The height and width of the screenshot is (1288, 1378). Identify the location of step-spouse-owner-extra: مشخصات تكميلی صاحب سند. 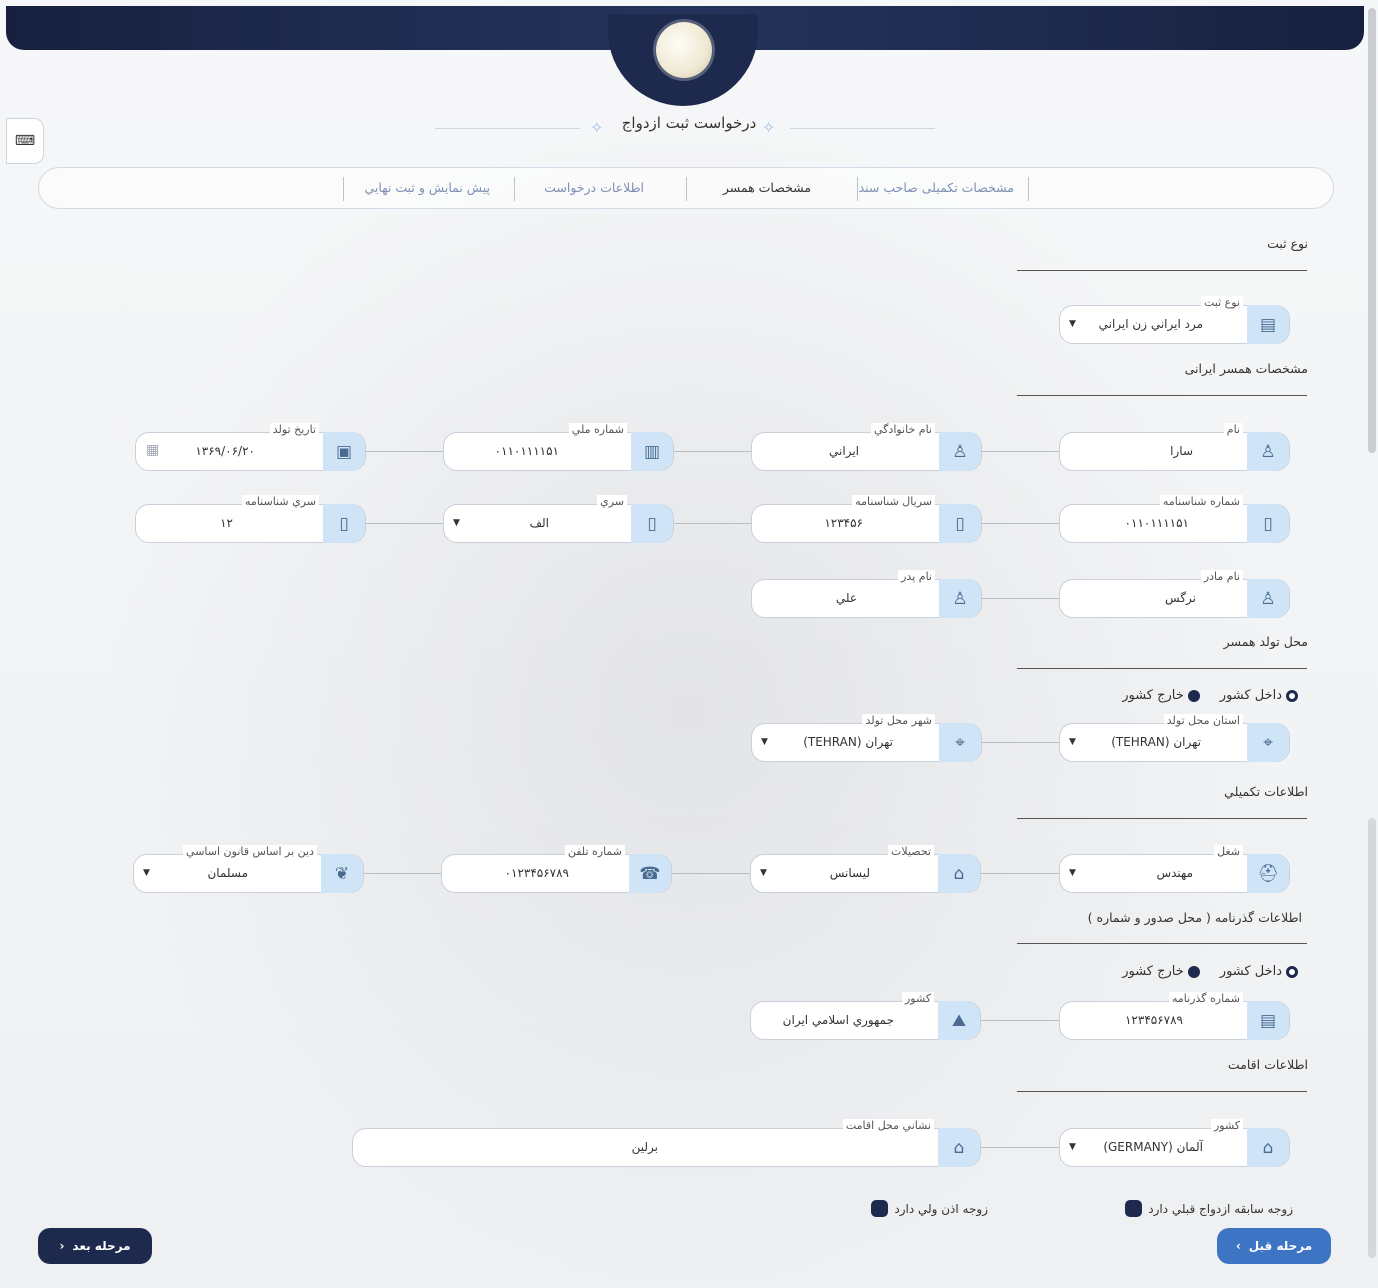
(936, 187).